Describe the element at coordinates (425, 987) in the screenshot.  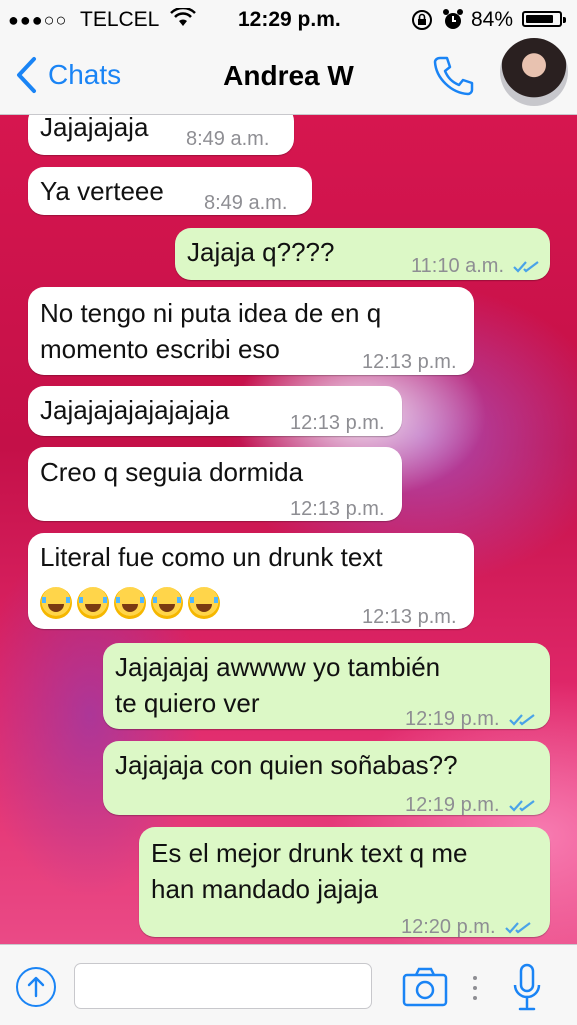
I see `camera-icon` at that location.